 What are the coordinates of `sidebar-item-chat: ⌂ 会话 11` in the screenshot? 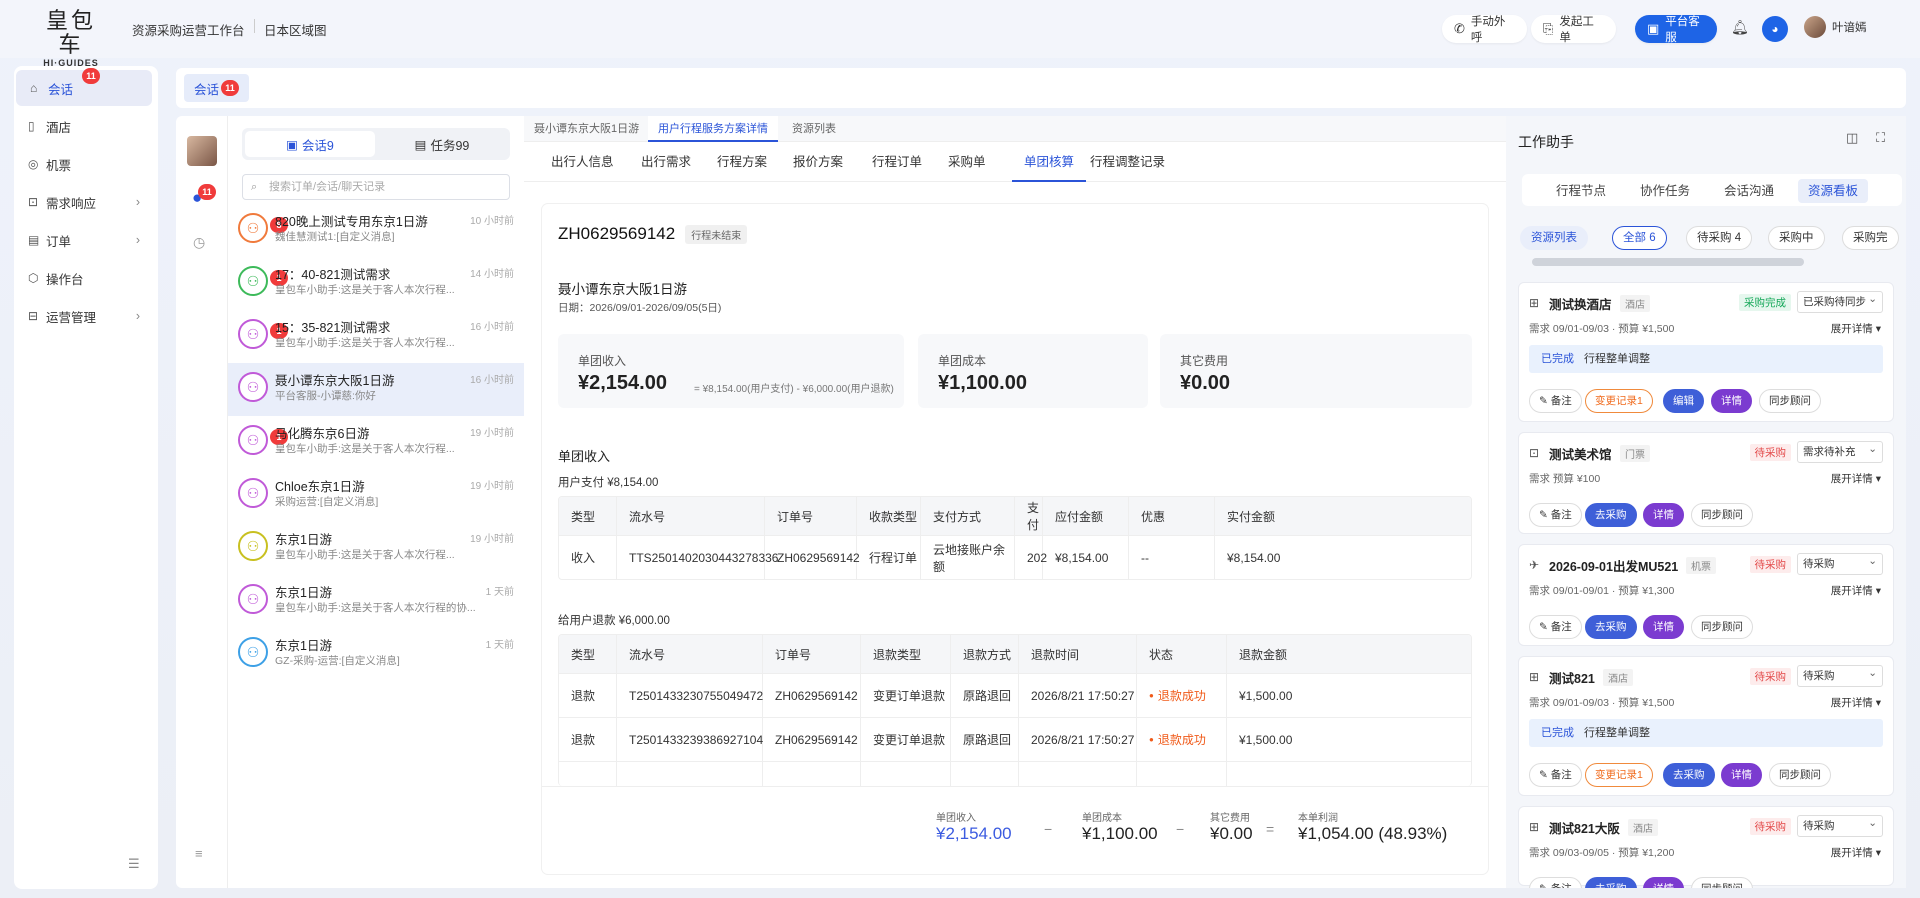 It's located at (84, 87).